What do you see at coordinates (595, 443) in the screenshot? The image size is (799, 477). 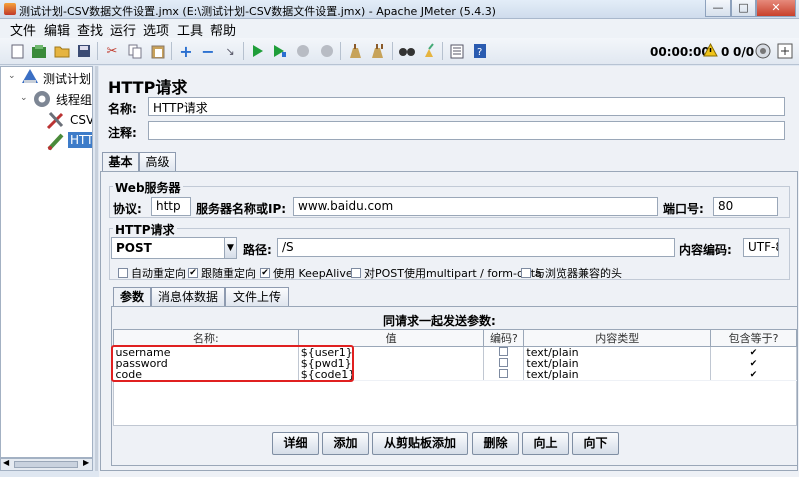 I see `move-down-button: 向下` at bounding box center [595, 443].